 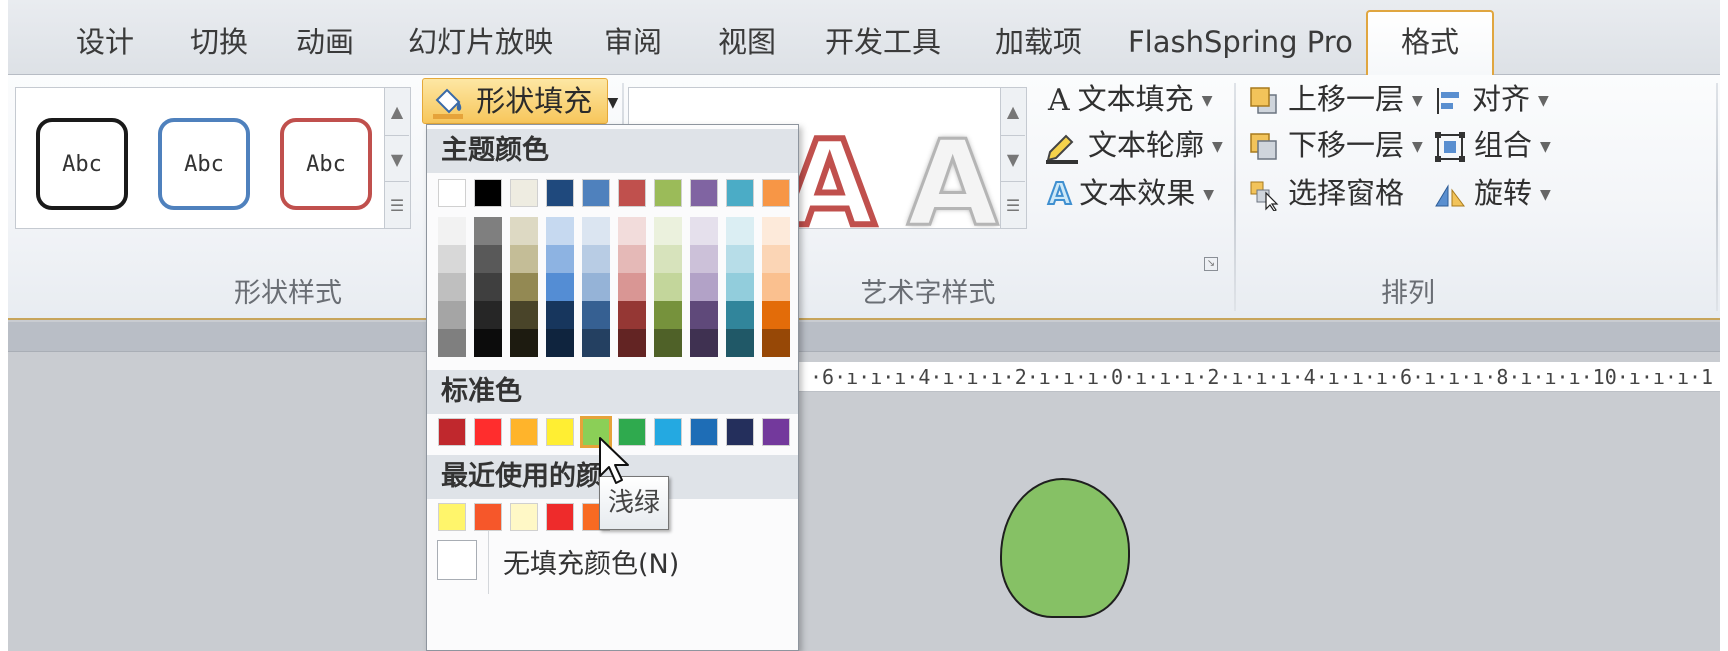 I want to click on tab-slideshow: 幻灯片放映, so click(x=480, y=42).